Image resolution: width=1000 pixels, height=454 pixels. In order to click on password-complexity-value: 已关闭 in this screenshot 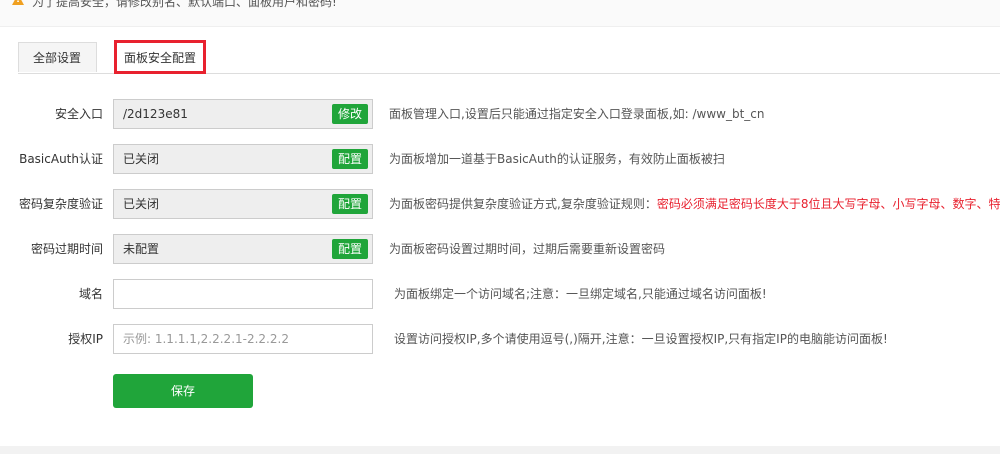, I will do `click(141, 204)`.